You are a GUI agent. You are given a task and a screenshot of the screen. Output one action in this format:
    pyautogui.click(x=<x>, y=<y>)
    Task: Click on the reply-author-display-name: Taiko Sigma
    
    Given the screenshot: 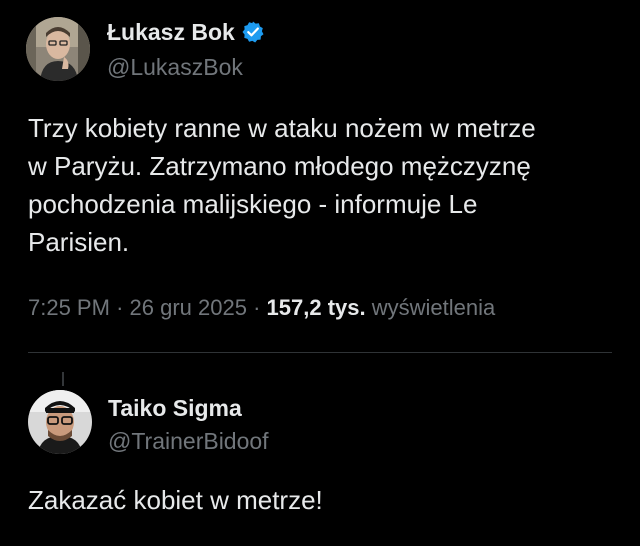 What is the action you would take?
    pyautogui.click(x=175, y=408)
    